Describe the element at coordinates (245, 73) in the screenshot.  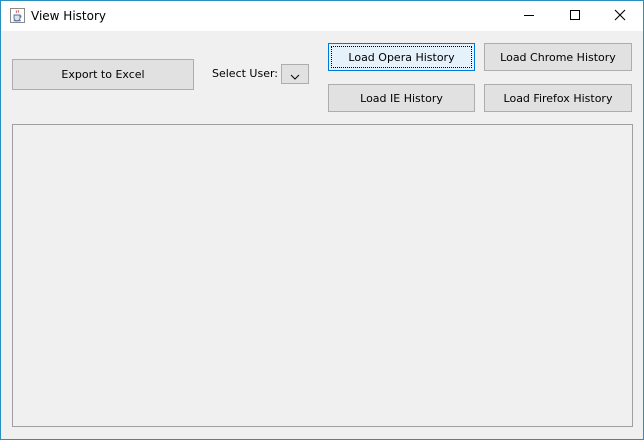
I see `select-user-label: Select User:` at that location.